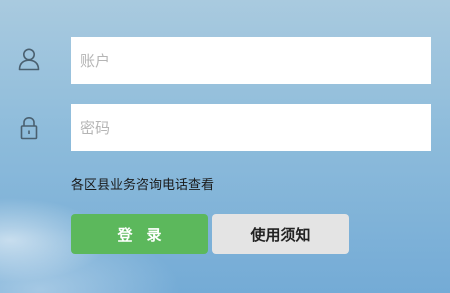 This screenshot has width=450, height=293. What do you see at coordinates (251, 60) in the screenshot?
I see `username-input` at bounding box center [251, 60].